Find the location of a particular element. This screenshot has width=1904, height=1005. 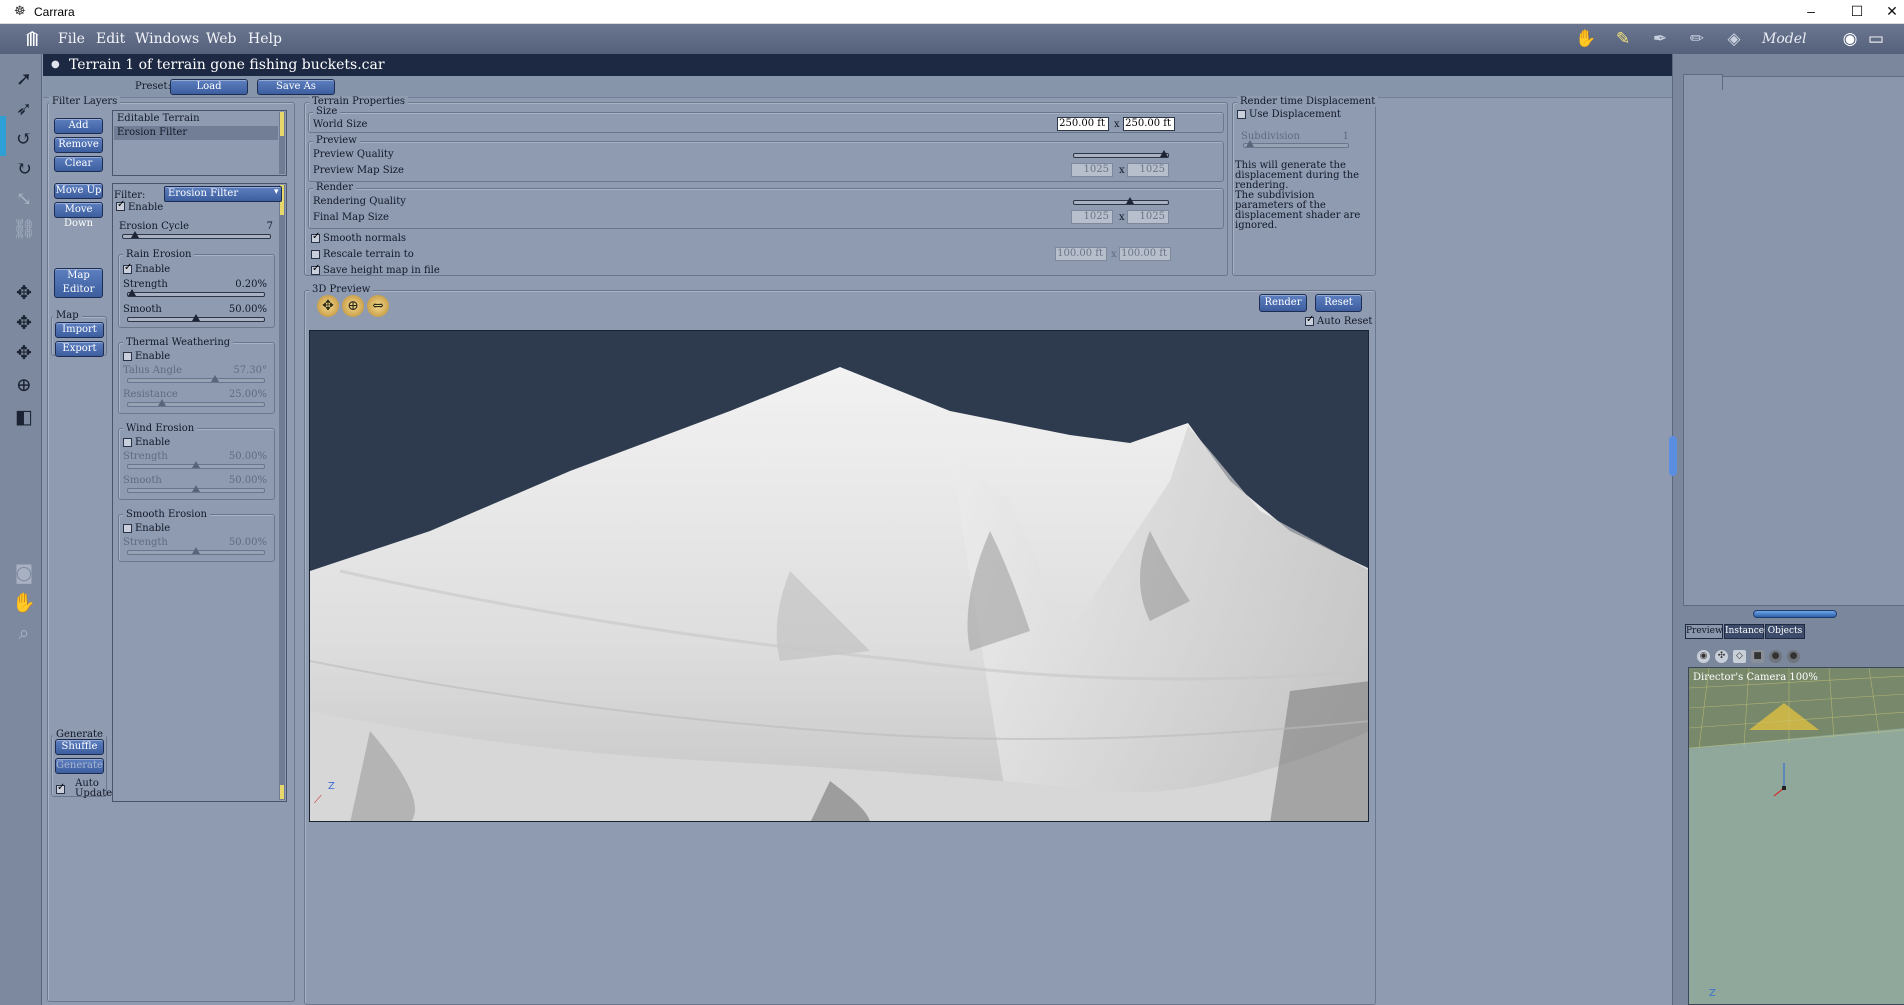

link-icon: ⛓ is located at coordinates (24, 229).